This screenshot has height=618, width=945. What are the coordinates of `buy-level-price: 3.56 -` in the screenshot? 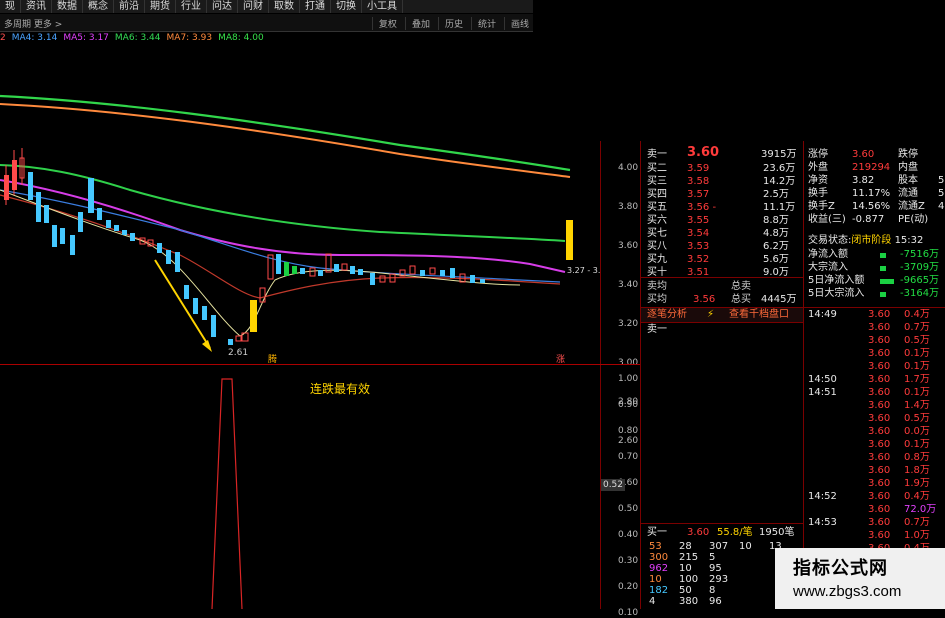 It's located at (702, 207).